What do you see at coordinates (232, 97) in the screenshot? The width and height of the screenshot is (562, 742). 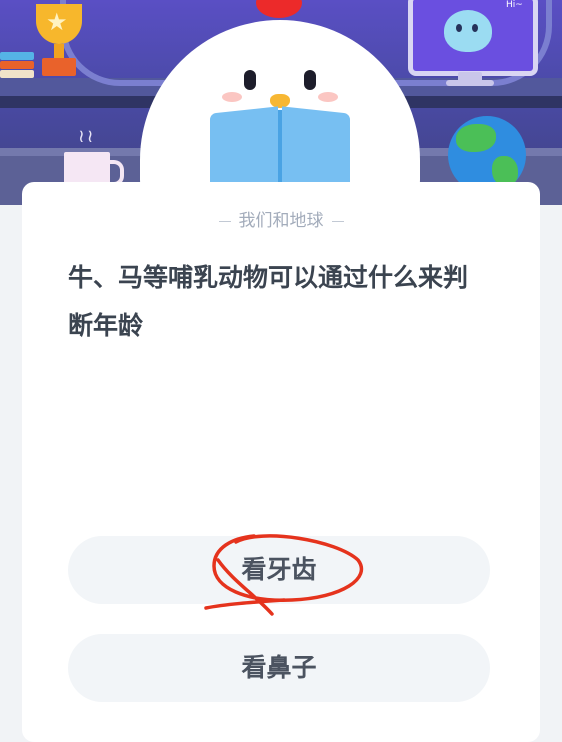 I see `chicken-cheek-left` at bounding box center [232, 97].